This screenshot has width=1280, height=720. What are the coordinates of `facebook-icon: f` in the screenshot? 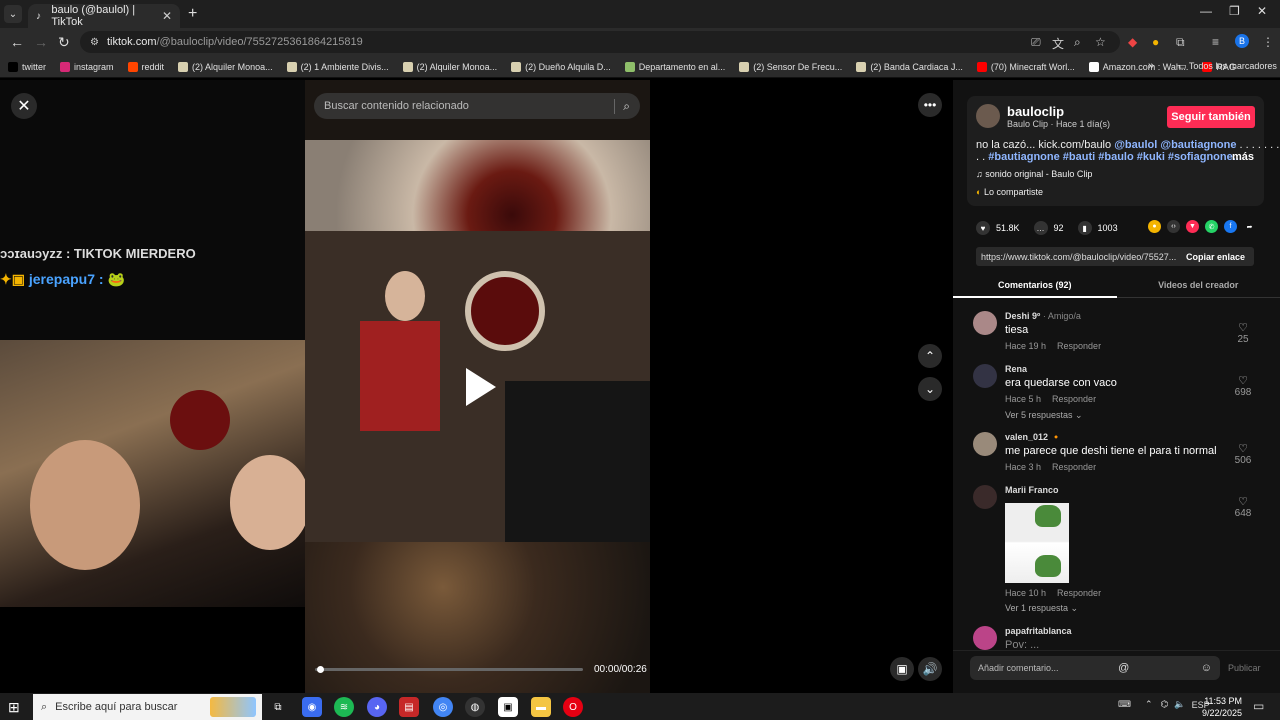 It's located at (1230, 226).